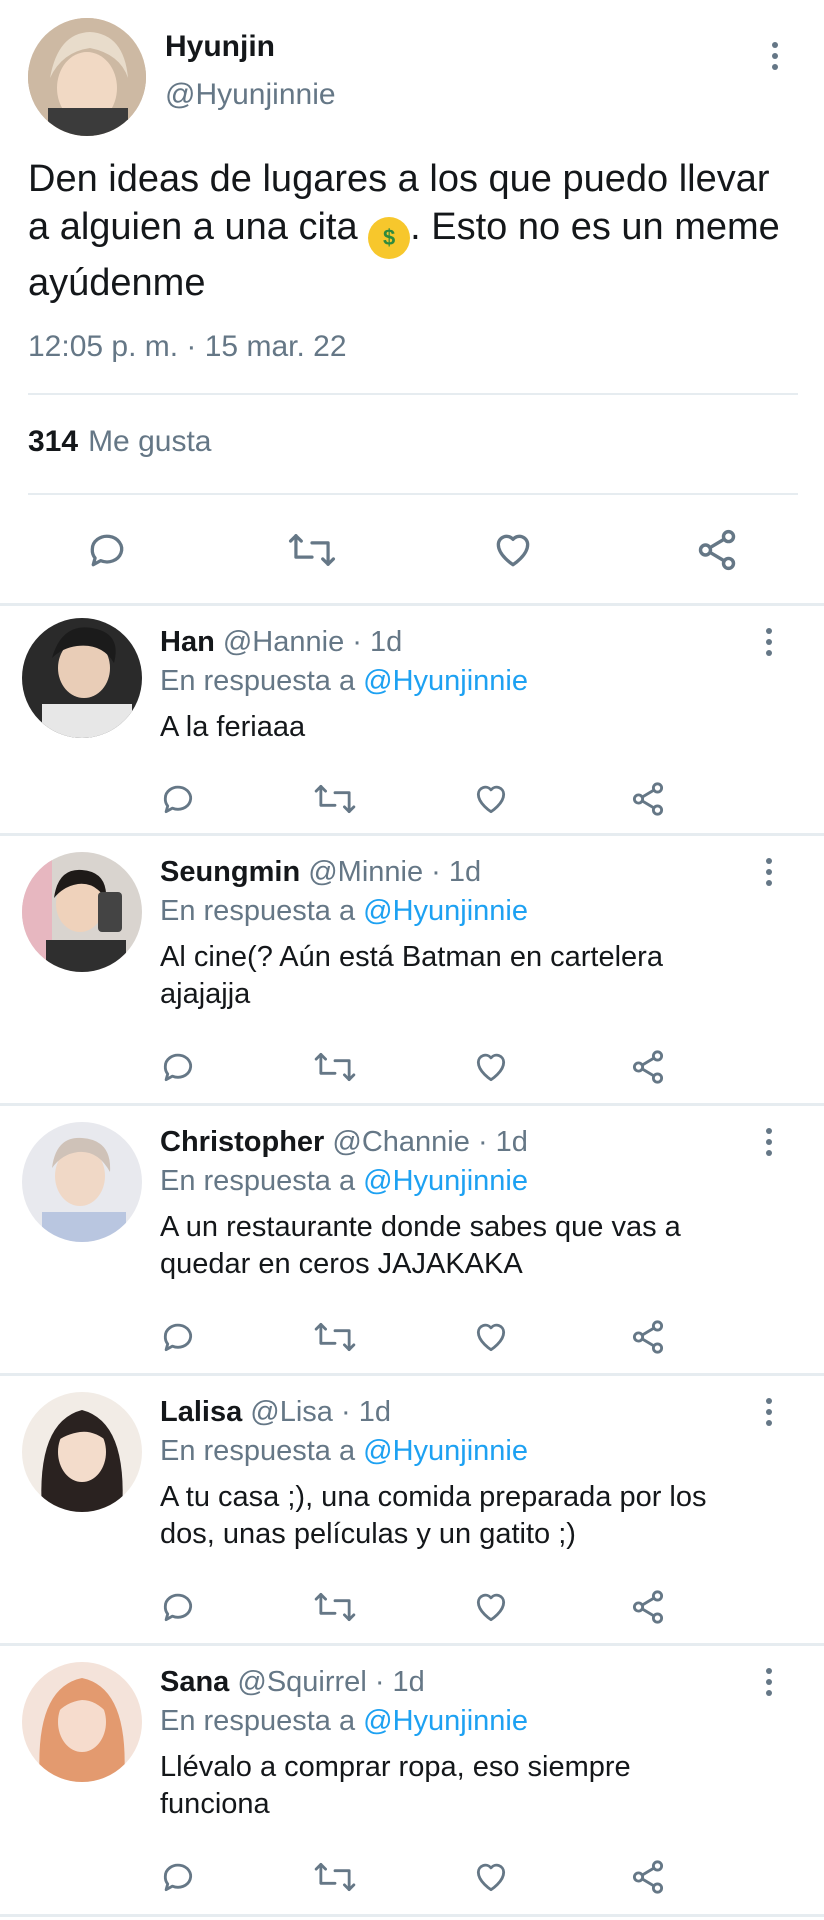 This screenshot has height=1920, width=824. I want to click on reply-header: Christopher @Channie · 1d, so click(344, 1142).